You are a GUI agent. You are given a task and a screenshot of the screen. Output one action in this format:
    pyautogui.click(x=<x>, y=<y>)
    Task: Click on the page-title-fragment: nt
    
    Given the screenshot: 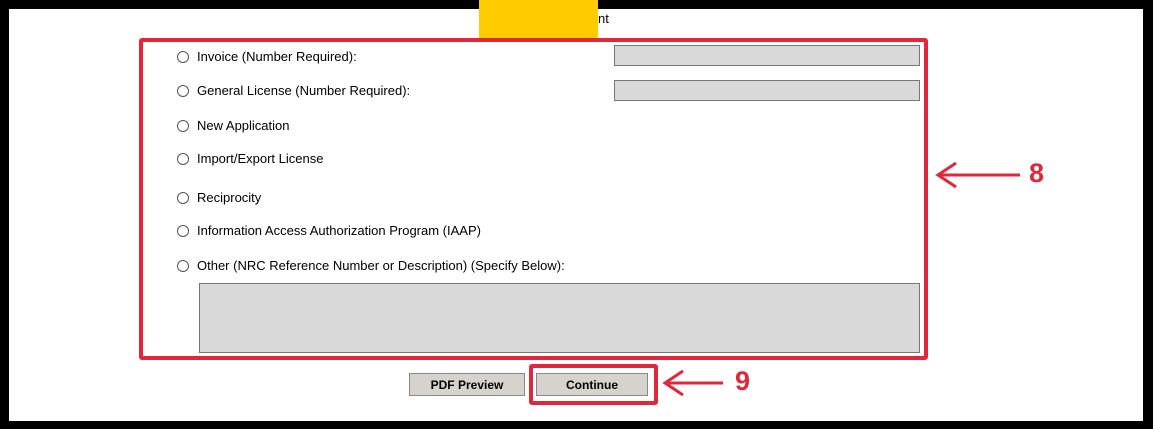 What is the action you would take?
    pyautogui.click(x=603, y=18)
    